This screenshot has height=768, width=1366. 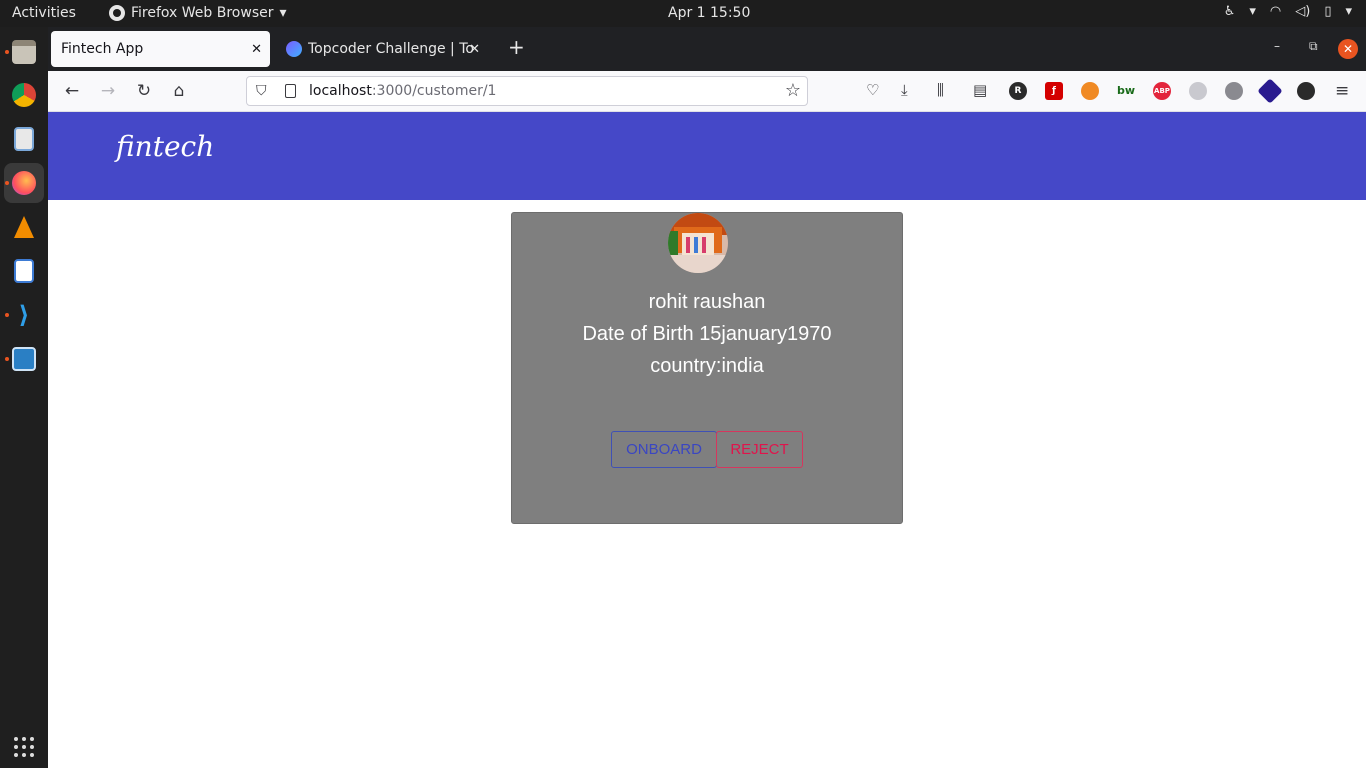 What do you see at coordinates (1234, 91) in the screenshot?
I see `settings-gear-extension-icon` at bounding box center [1234, 91].